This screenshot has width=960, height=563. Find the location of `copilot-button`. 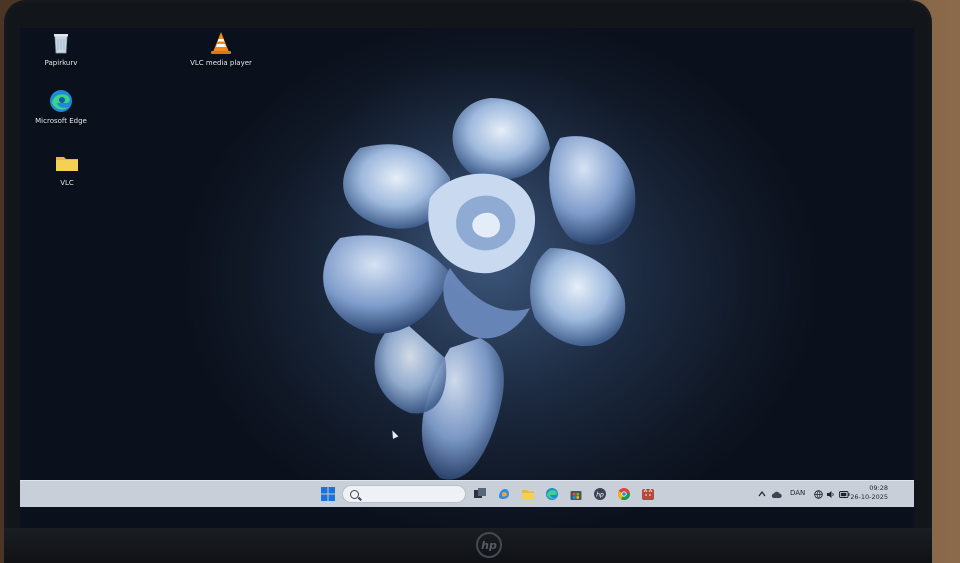

copilot-button is located at coordinates (504, 494).